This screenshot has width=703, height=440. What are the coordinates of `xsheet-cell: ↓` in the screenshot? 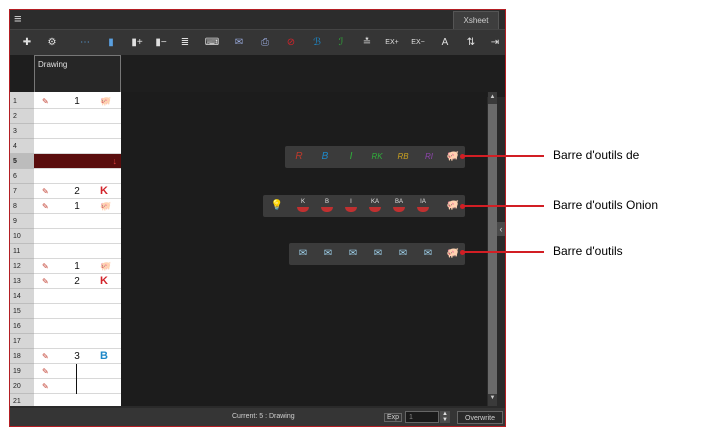 It's located at (77, 161).